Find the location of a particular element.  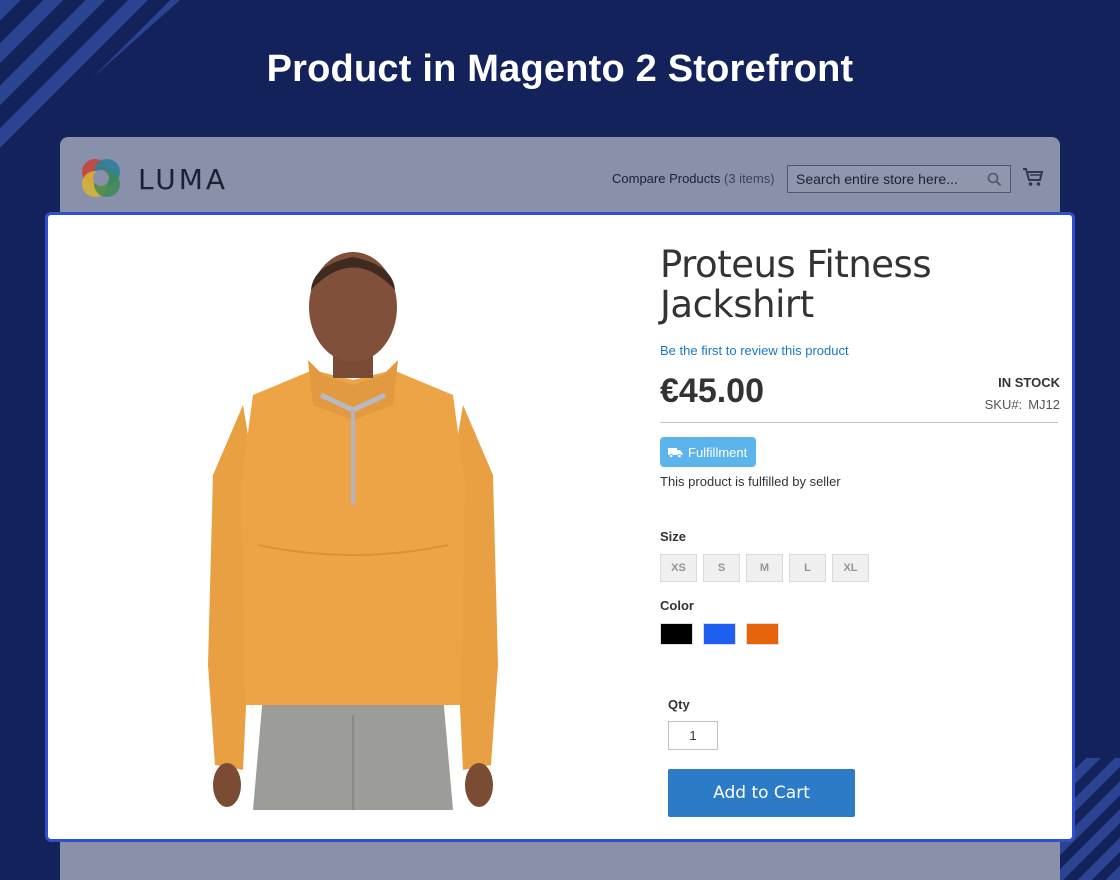

fulfillment-note: This product is fulfilled by seller is located at coordinates (750, 481).